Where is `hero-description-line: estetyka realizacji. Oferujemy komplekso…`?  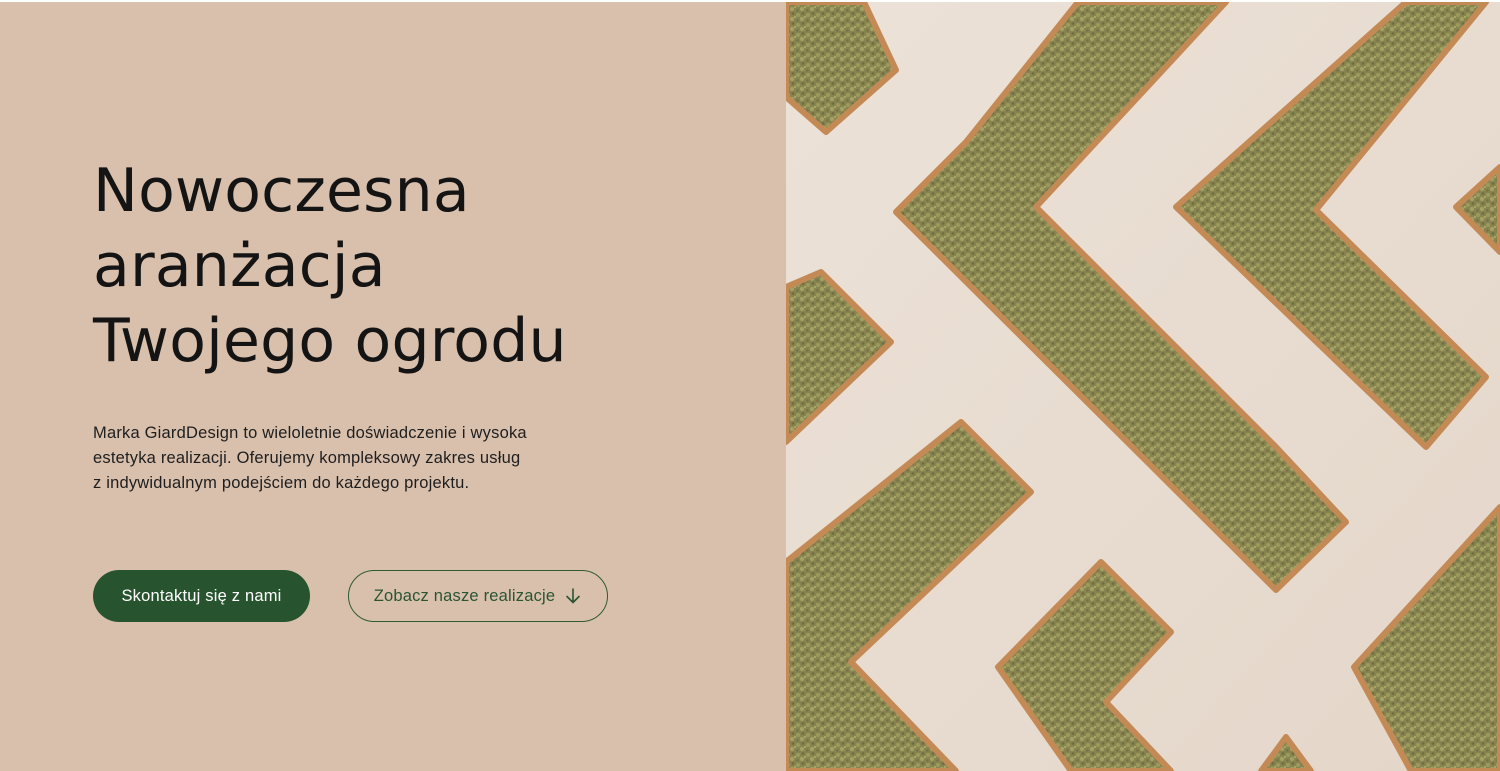
hero-description-line: estetyka realizacji. Oferujemy komplekso… is located at coordinates (307, 458).